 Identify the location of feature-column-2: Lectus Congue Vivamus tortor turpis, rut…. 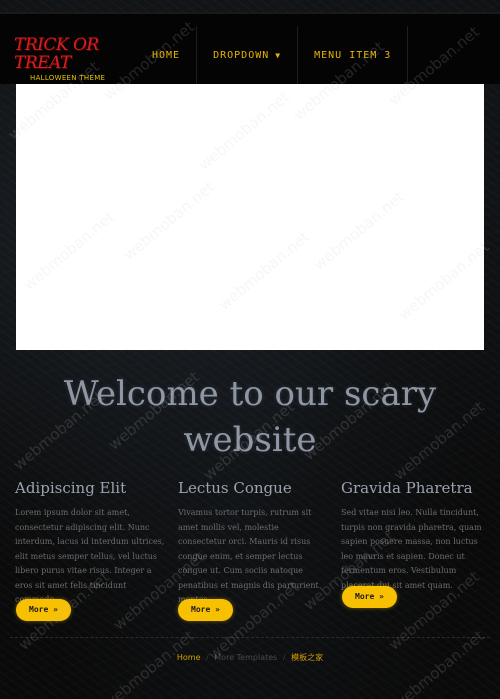
(253, 543).